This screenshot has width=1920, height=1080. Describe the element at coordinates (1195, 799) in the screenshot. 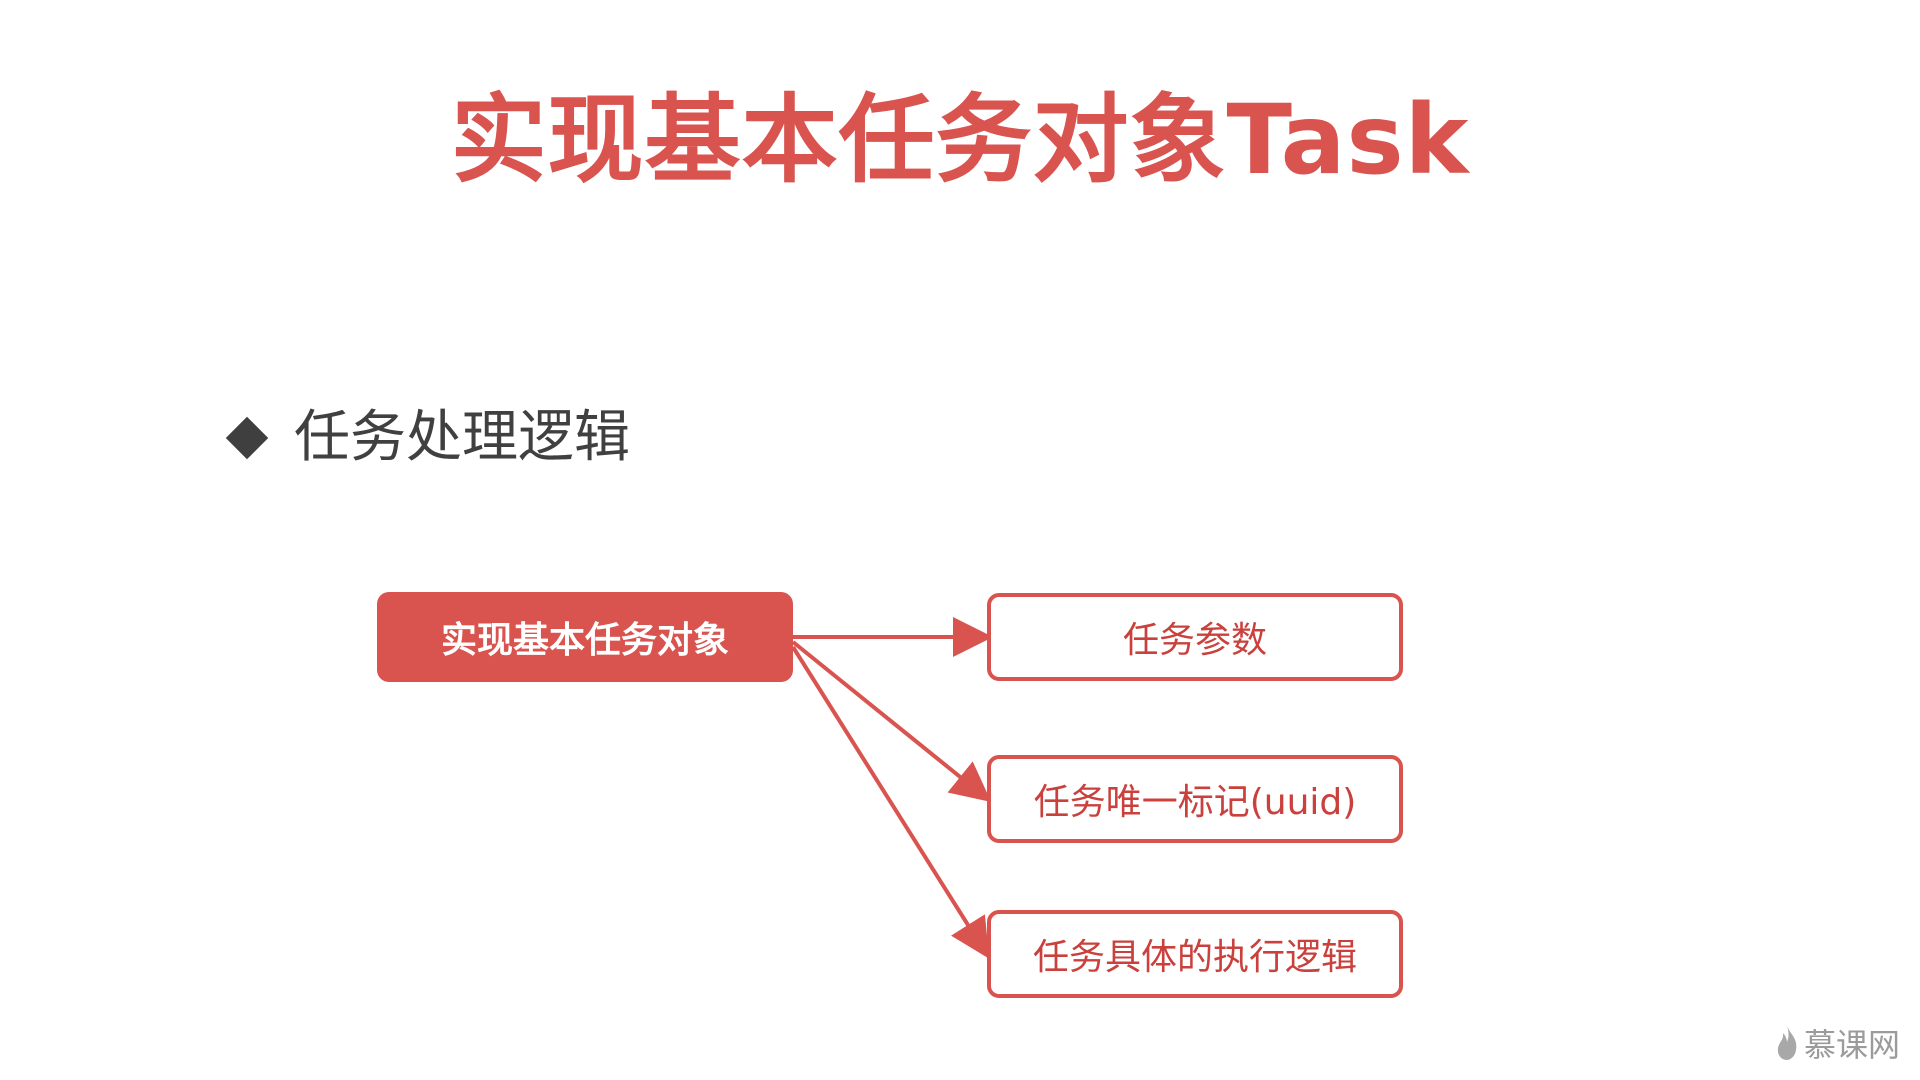

I see `node-task-uuid: 任务唯一标记(uuid)` at that location.